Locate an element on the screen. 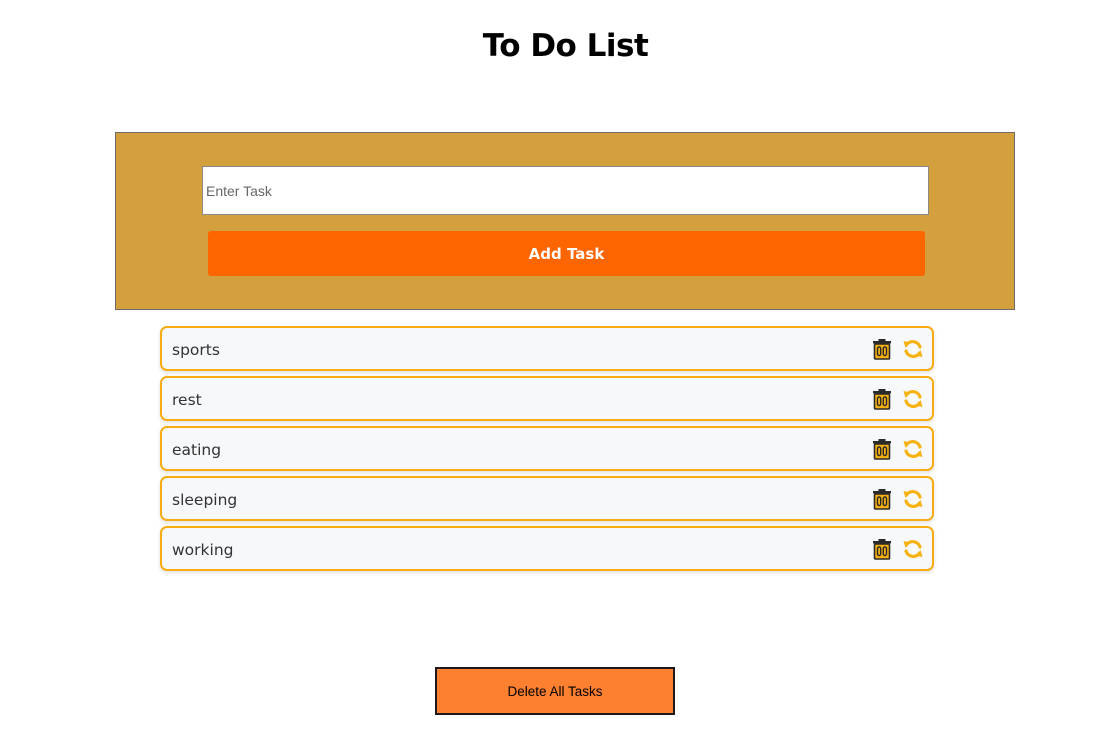  task-text: sleeping is located at coordinates (205, 500).